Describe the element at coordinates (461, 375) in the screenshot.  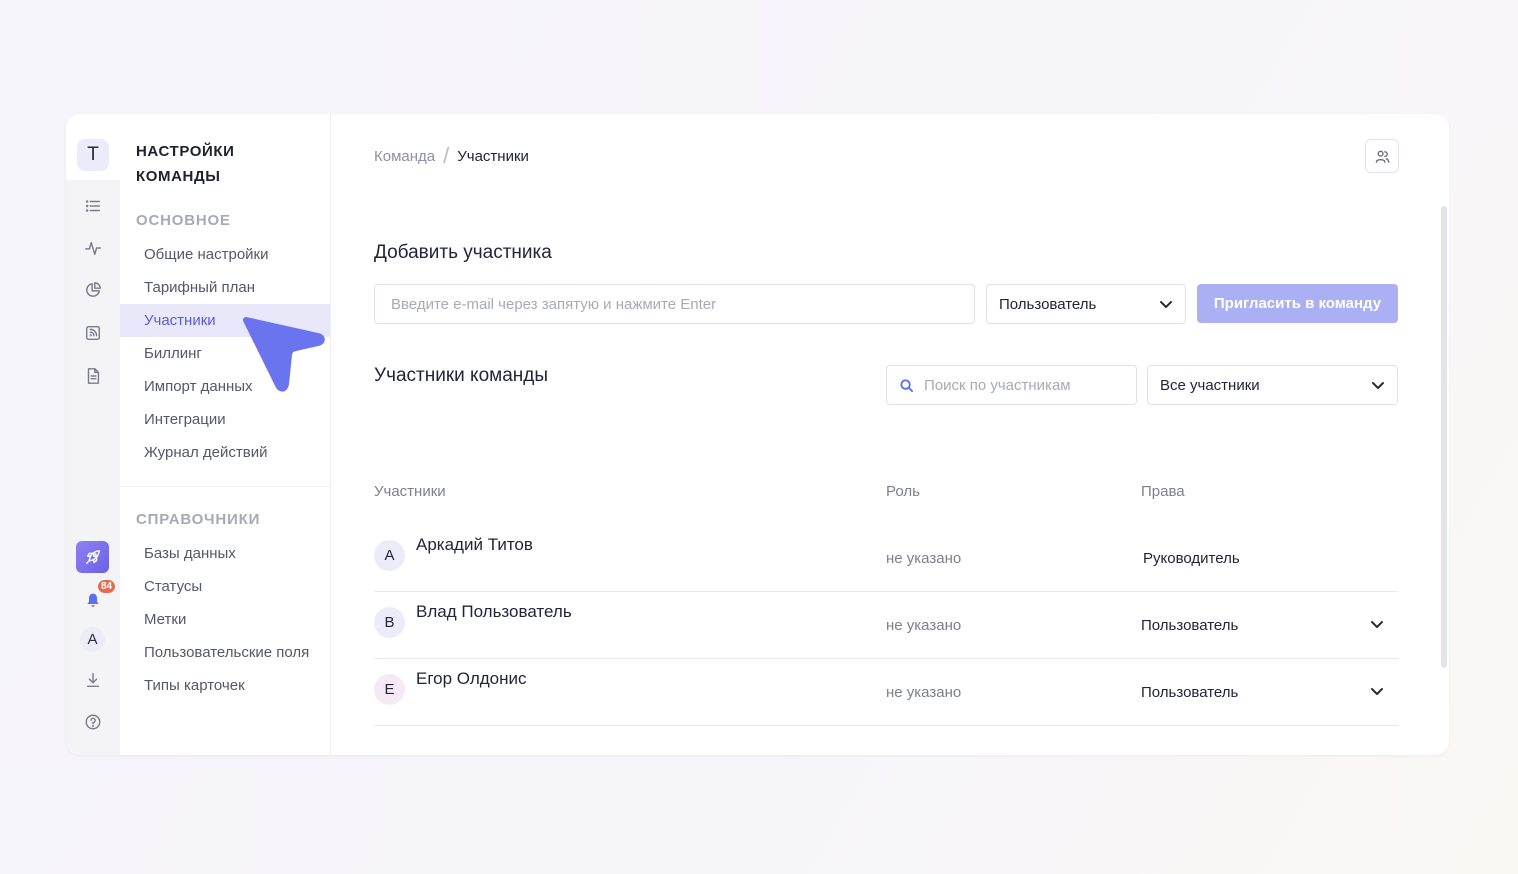
I see `team-members-heading: Участники команды` at that location.